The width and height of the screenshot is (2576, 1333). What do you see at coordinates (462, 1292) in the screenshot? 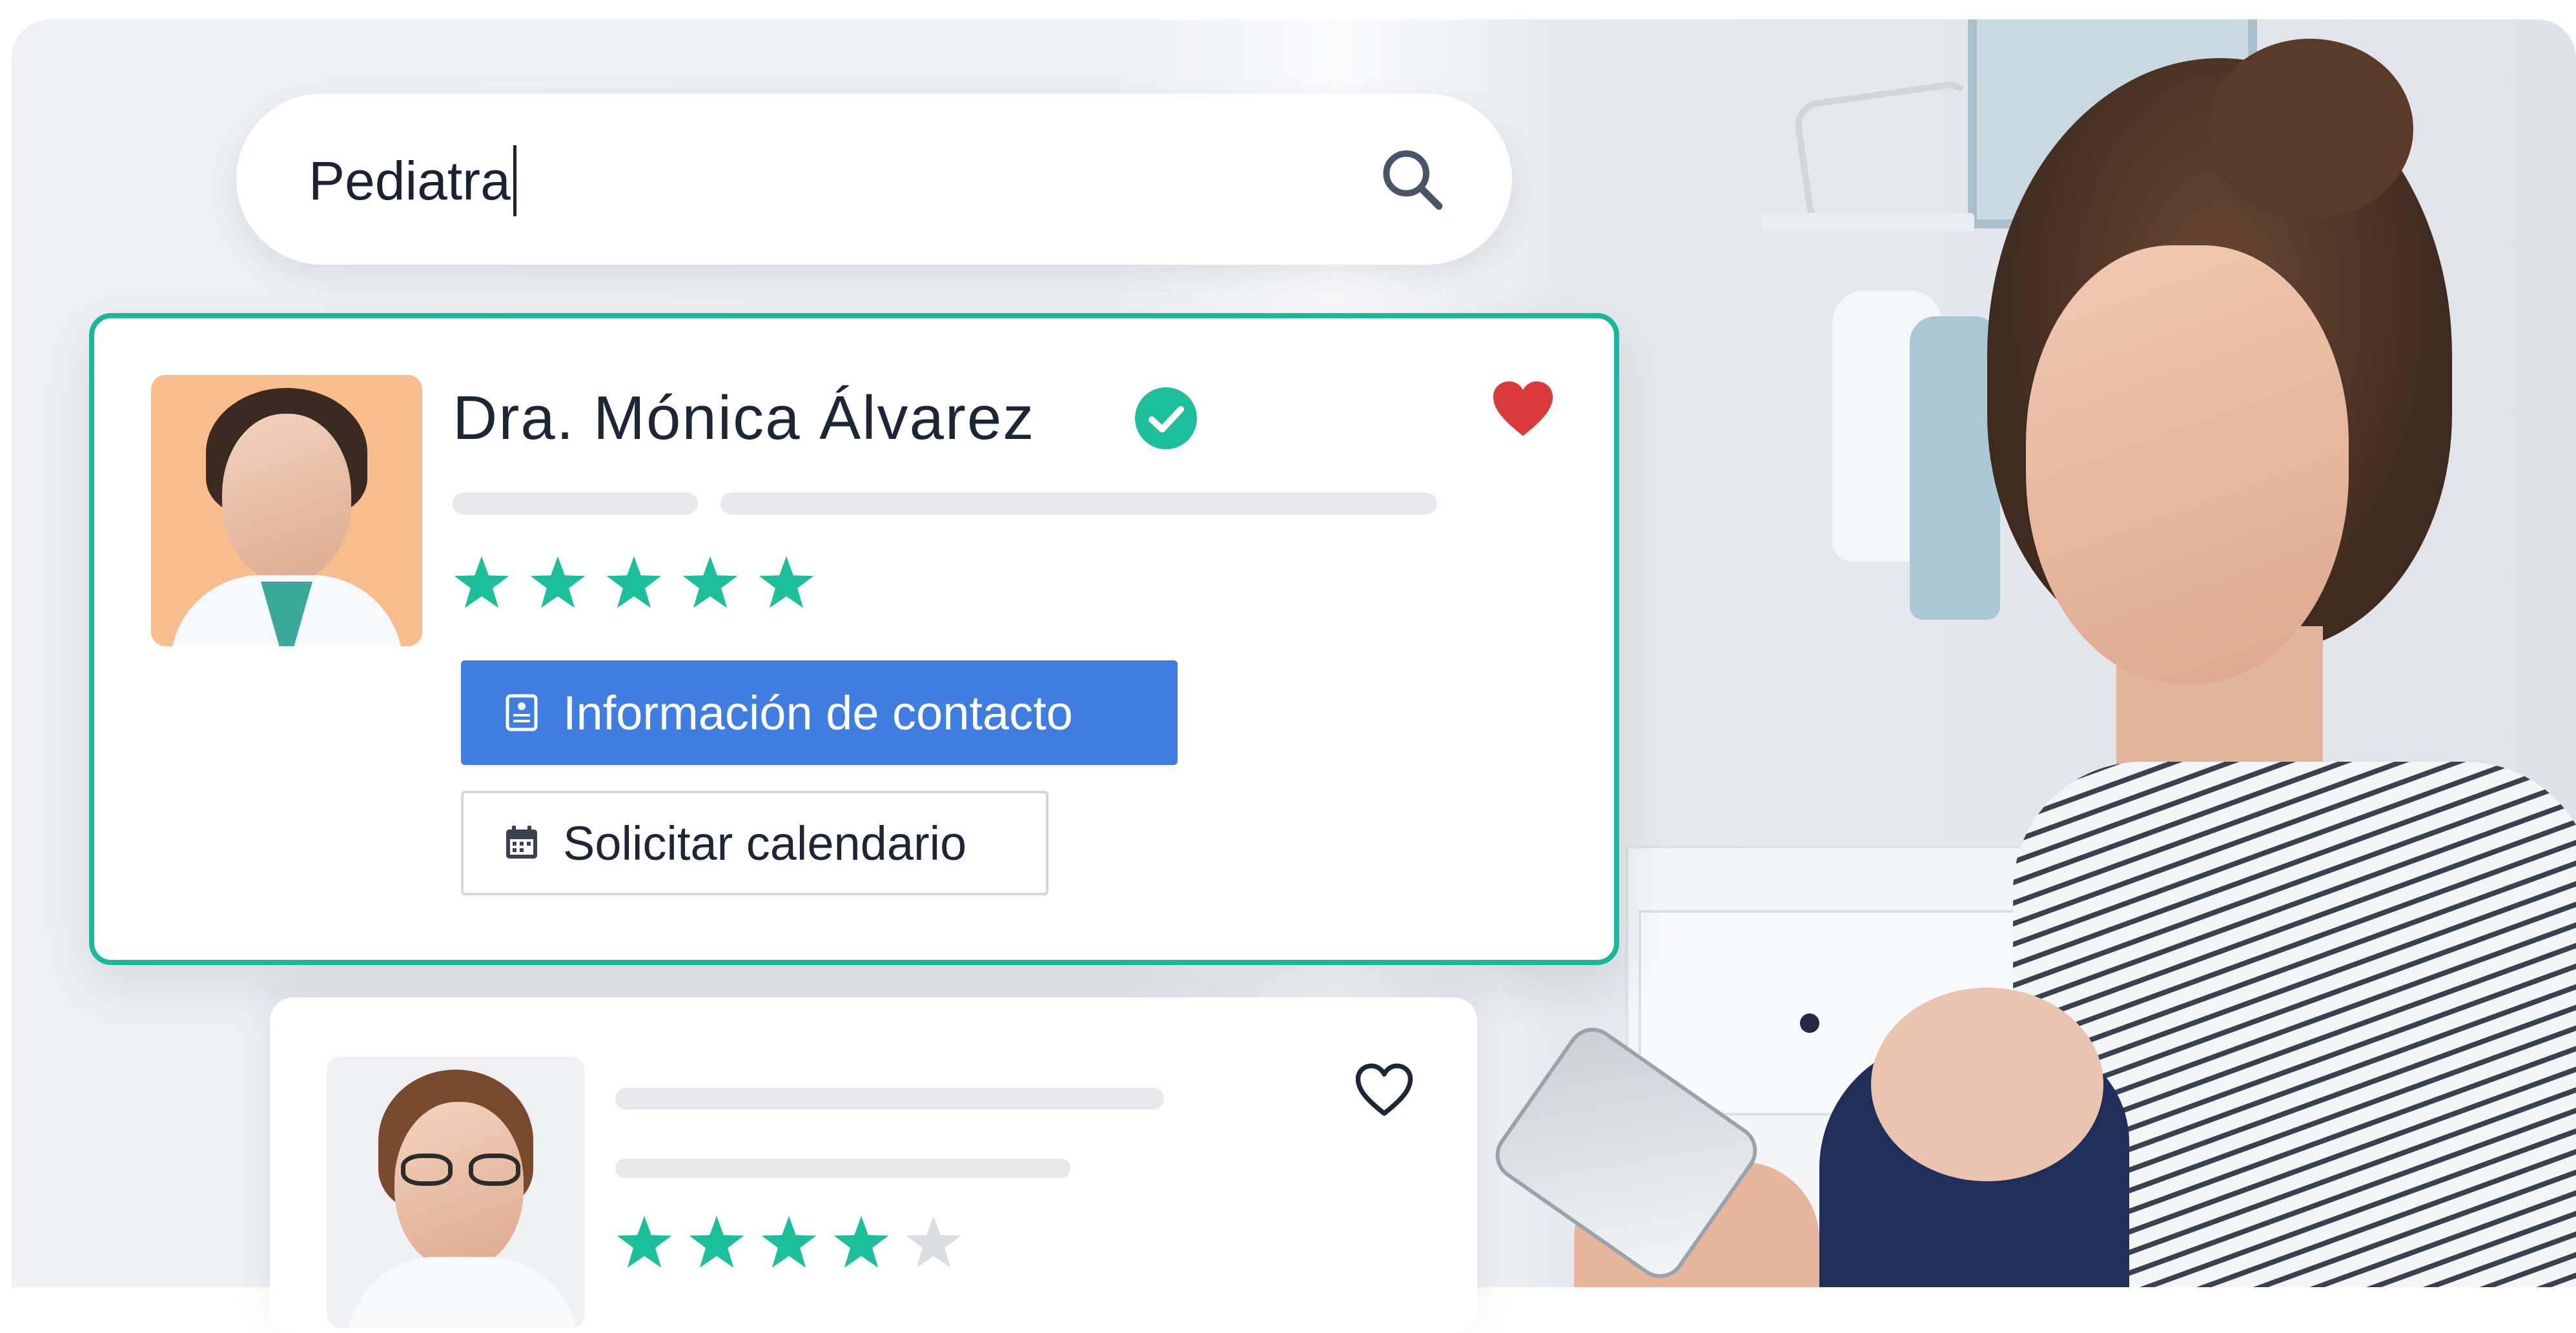
I see `avatar-coat` at bounding box center [462, 1292].